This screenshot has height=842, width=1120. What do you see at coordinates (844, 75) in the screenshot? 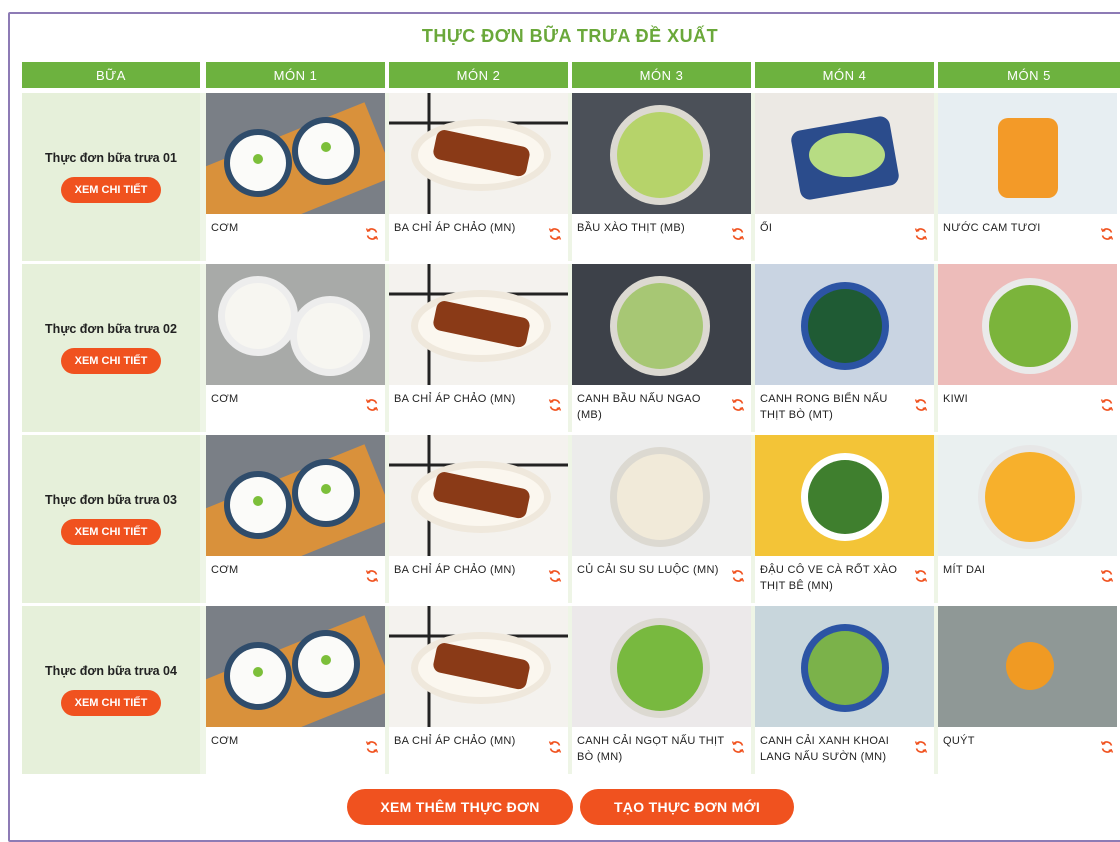
I see `header-dish-4: MÓN 4` at bounding box center [844, 75].